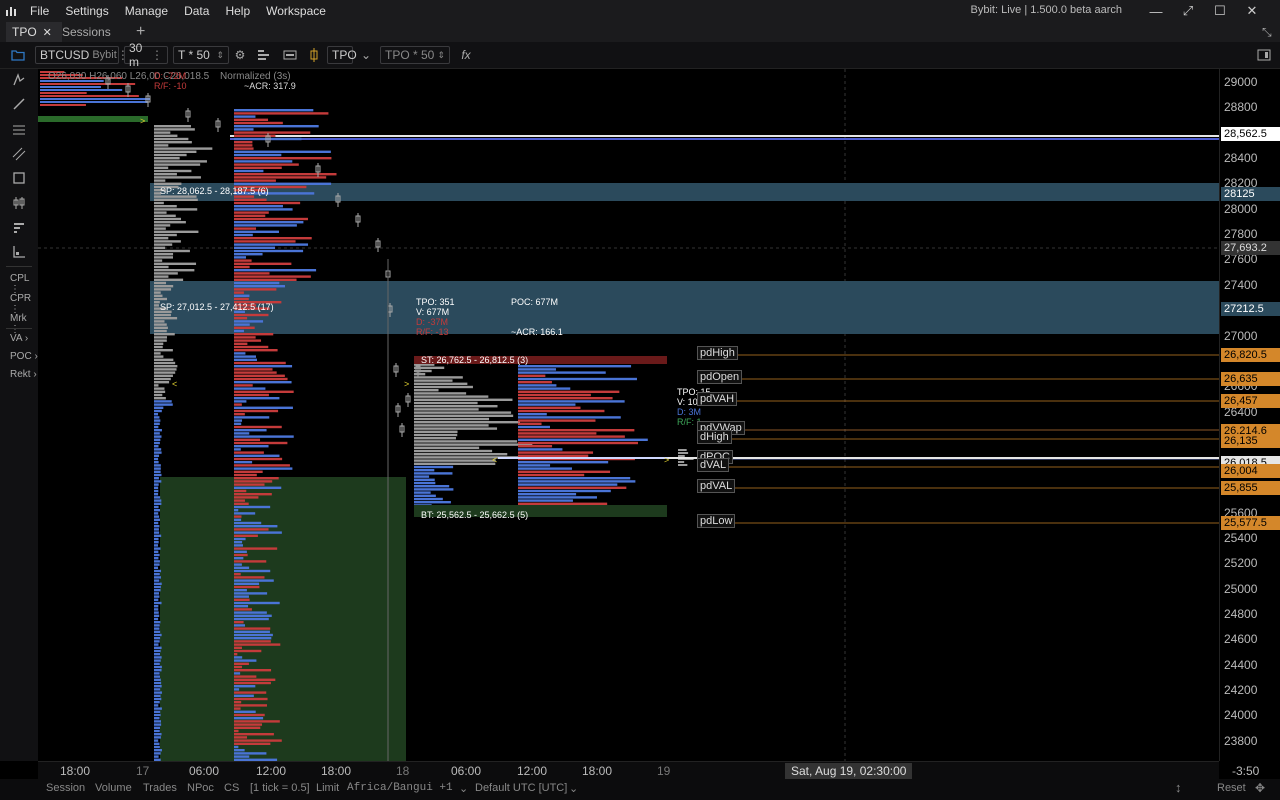 This screenshot has width=1280, height=800. Describe the element at coordinates (19, 338) in the screenshot. I see `sidebar-item-va: VA ›` at that location.